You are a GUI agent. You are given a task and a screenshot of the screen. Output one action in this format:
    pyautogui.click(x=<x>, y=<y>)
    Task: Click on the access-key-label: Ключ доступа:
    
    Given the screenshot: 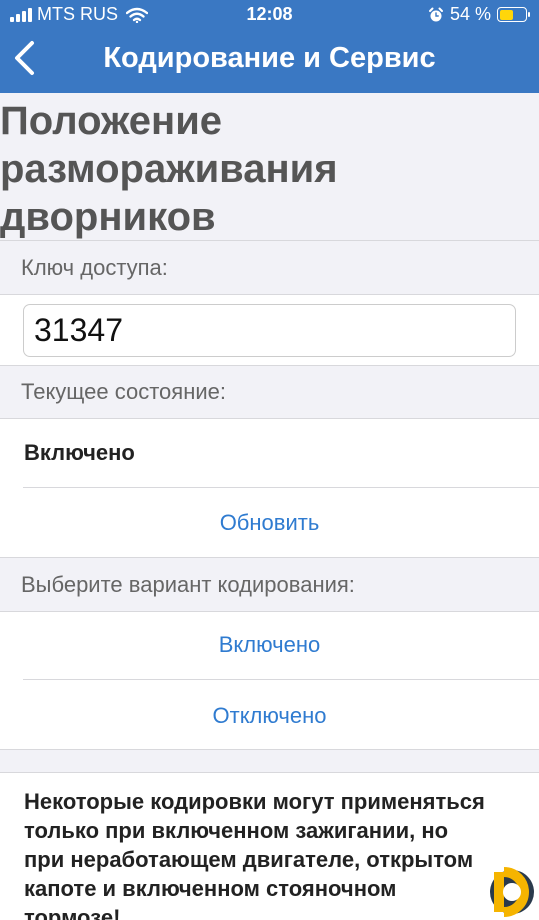 What is the action you would take?
    pyautogui.click(x=94, y=267)
    